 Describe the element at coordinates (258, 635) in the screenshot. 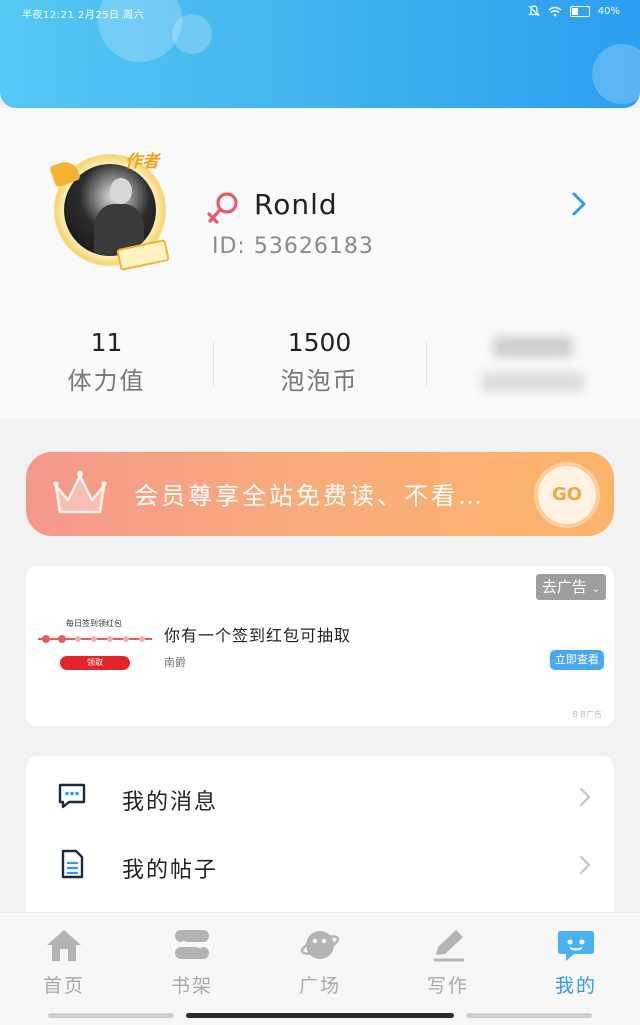

I see `ad-title: 你有一个签到红包可抽取` at that location.